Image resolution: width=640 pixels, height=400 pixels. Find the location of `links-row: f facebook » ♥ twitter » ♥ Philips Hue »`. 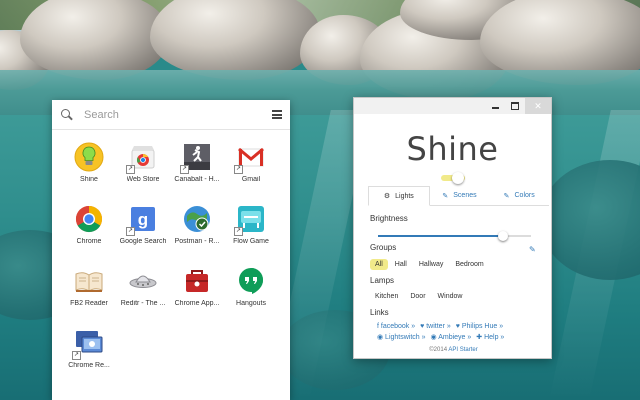

links-row: f facebook » ♥ twitter » ♥ Philips Hue » is located at coordinates (457, 326).